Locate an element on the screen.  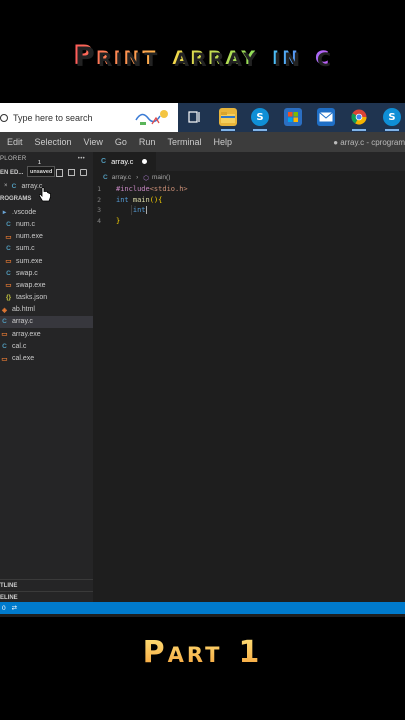
search-placeholder: Type here to search is located at coordinates (53, 117).